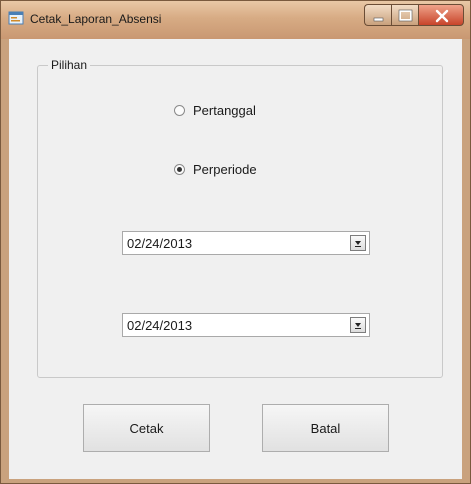  I want to click on maximize-button, so click(404, 15).